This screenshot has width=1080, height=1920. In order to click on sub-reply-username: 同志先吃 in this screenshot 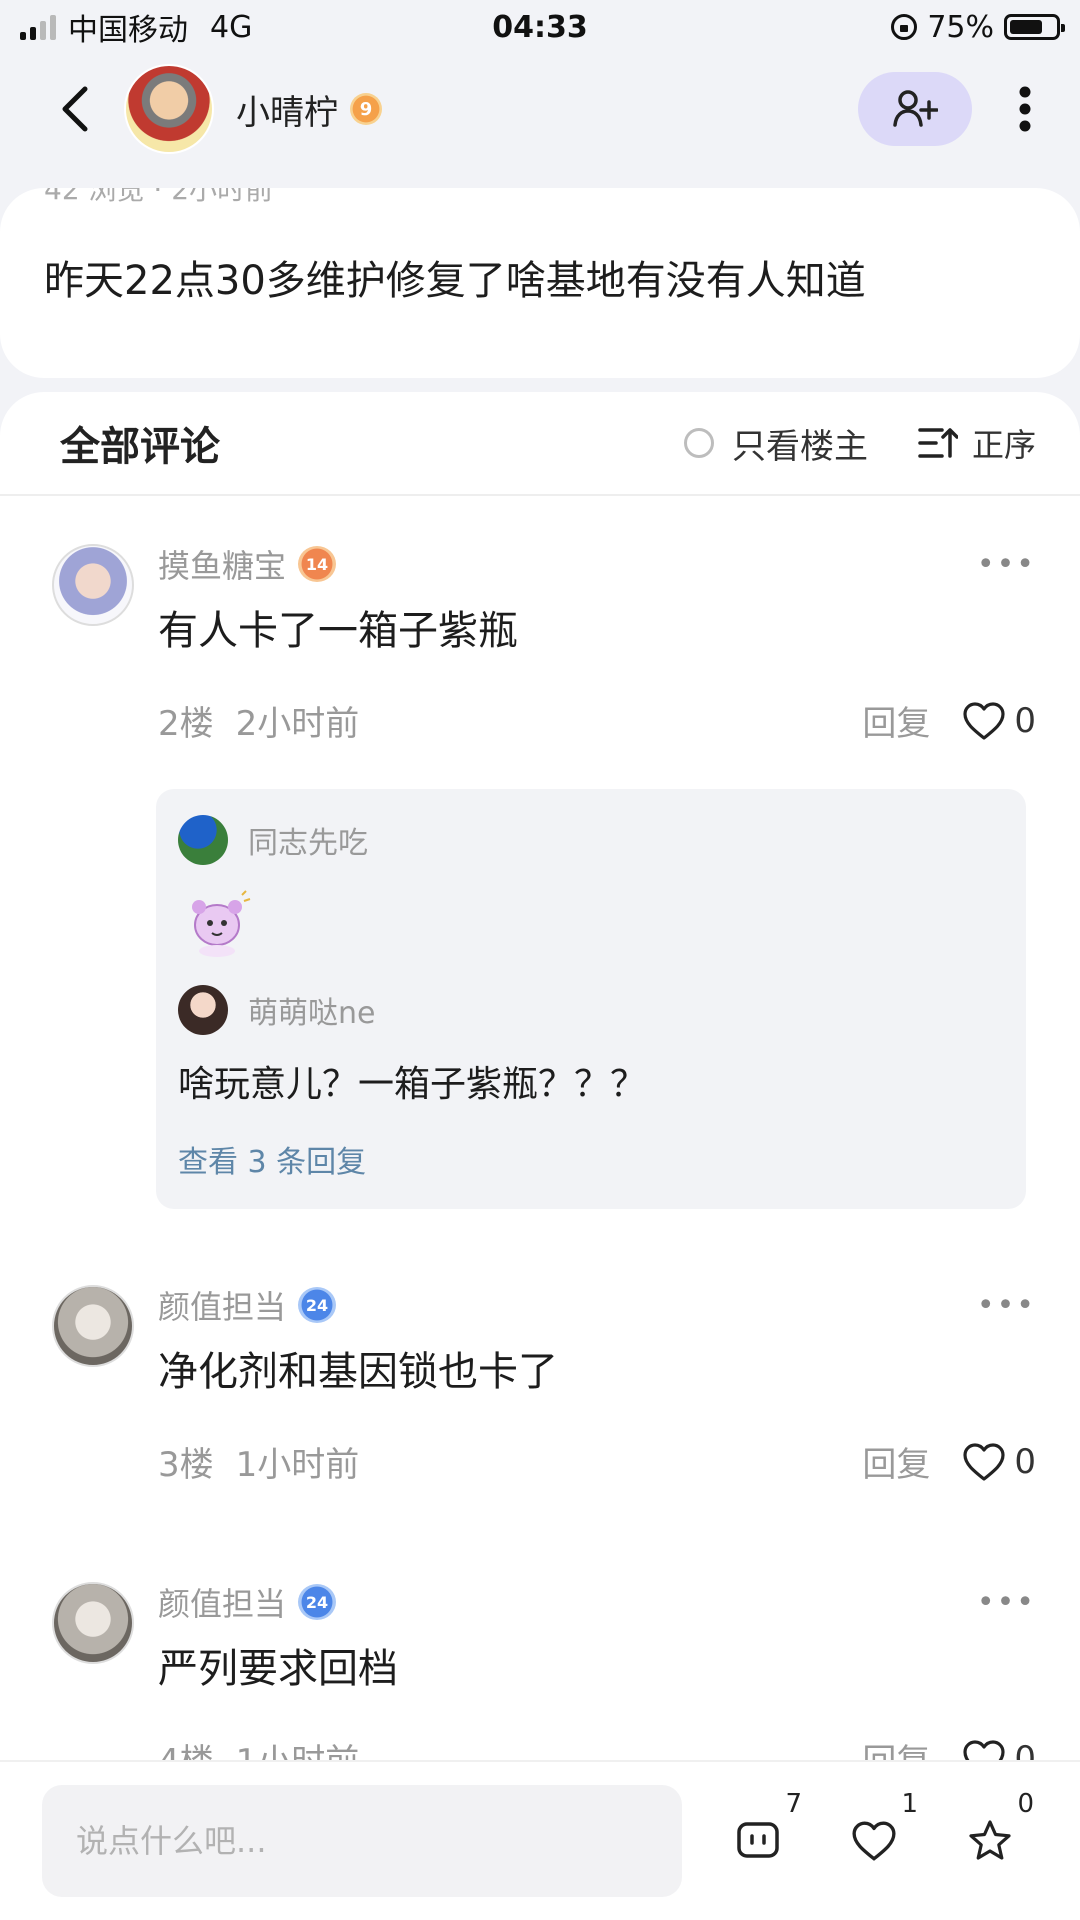, I will do `click(308, 840)`.